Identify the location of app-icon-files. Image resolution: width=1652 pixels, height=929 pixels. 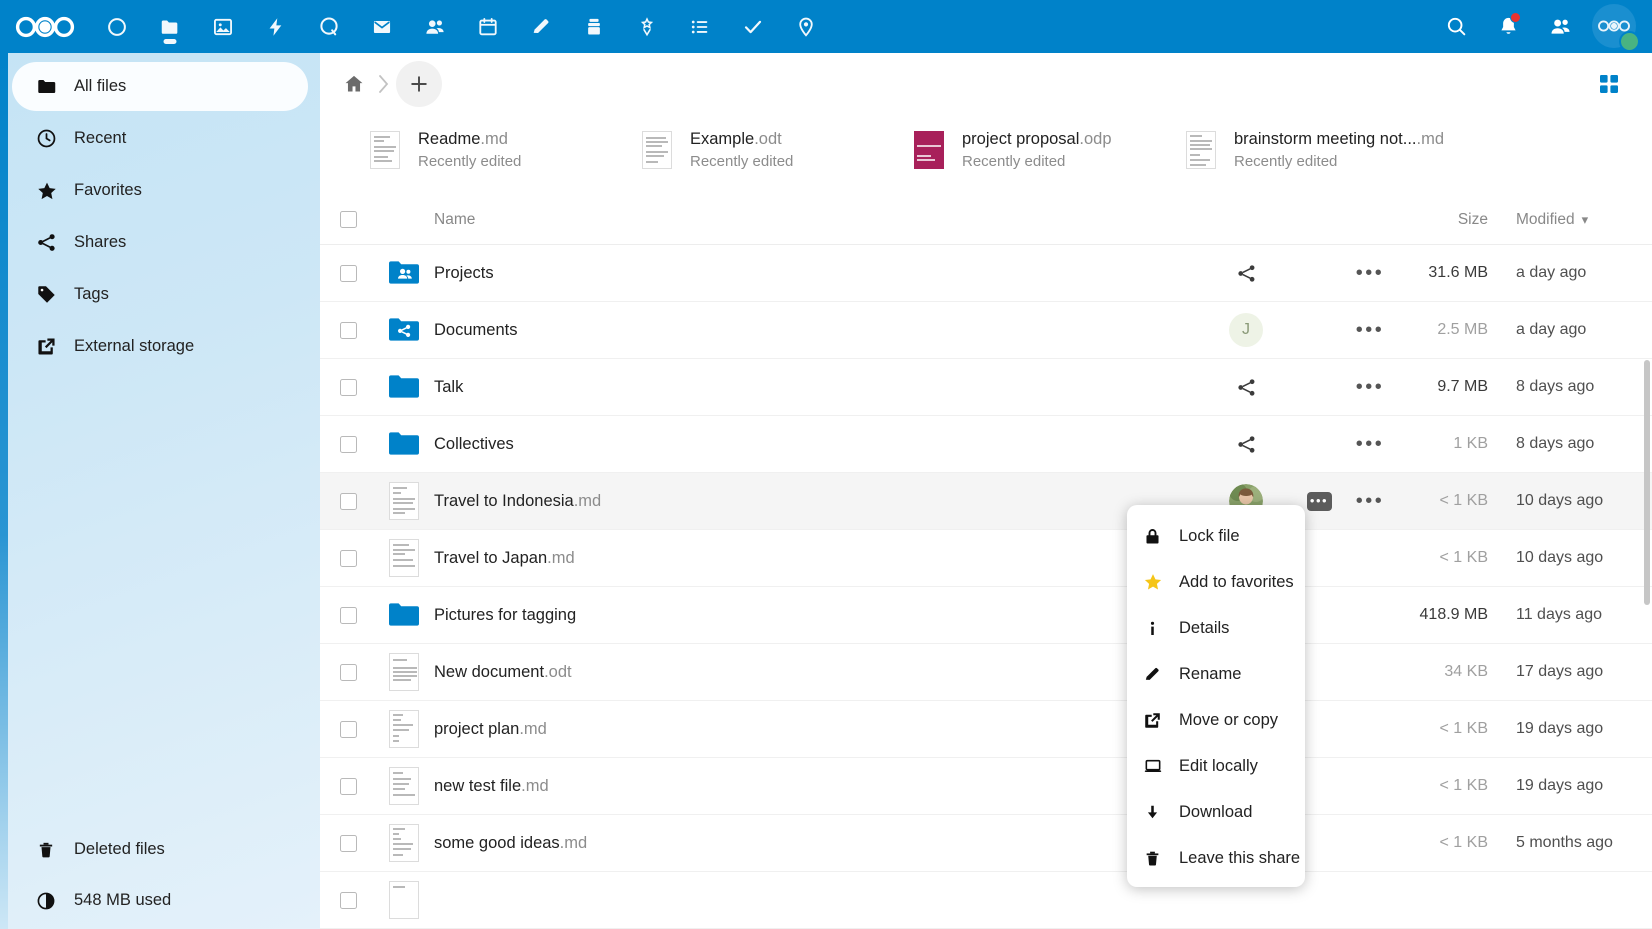
(169, 26).